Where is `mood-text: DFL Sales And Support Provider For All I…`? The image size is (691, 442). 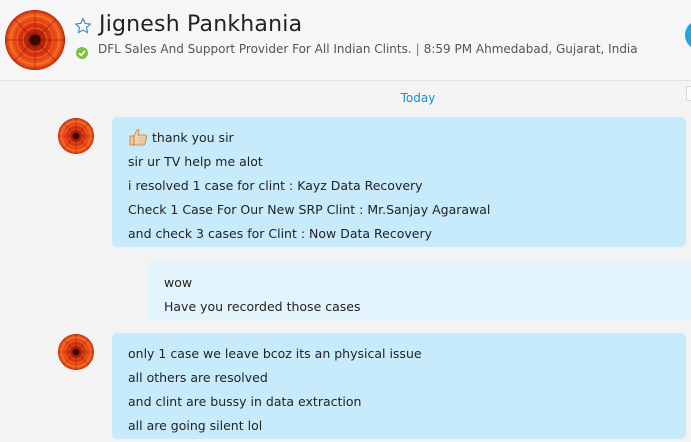
mood-text: DFL Sales And Support Provider For All I… is located at coordinates (255, 49).